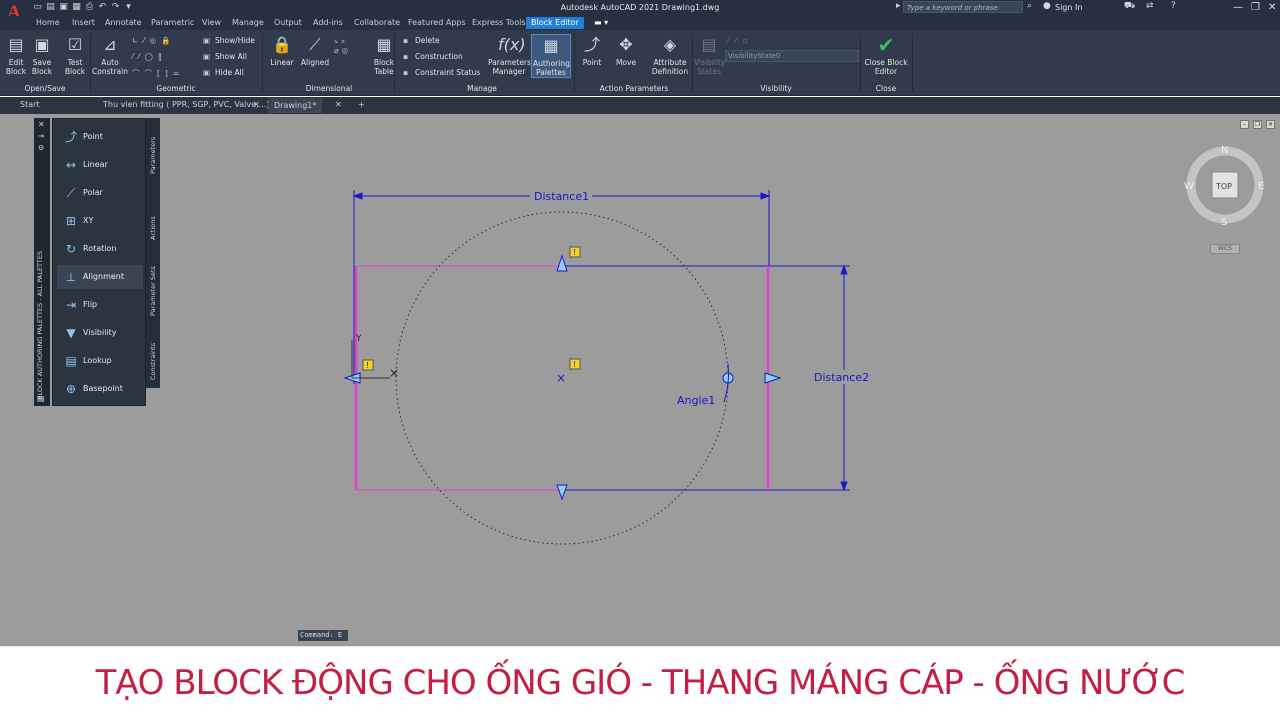  I want to click on panel-open-save: Open/Save, so click(45, 88).